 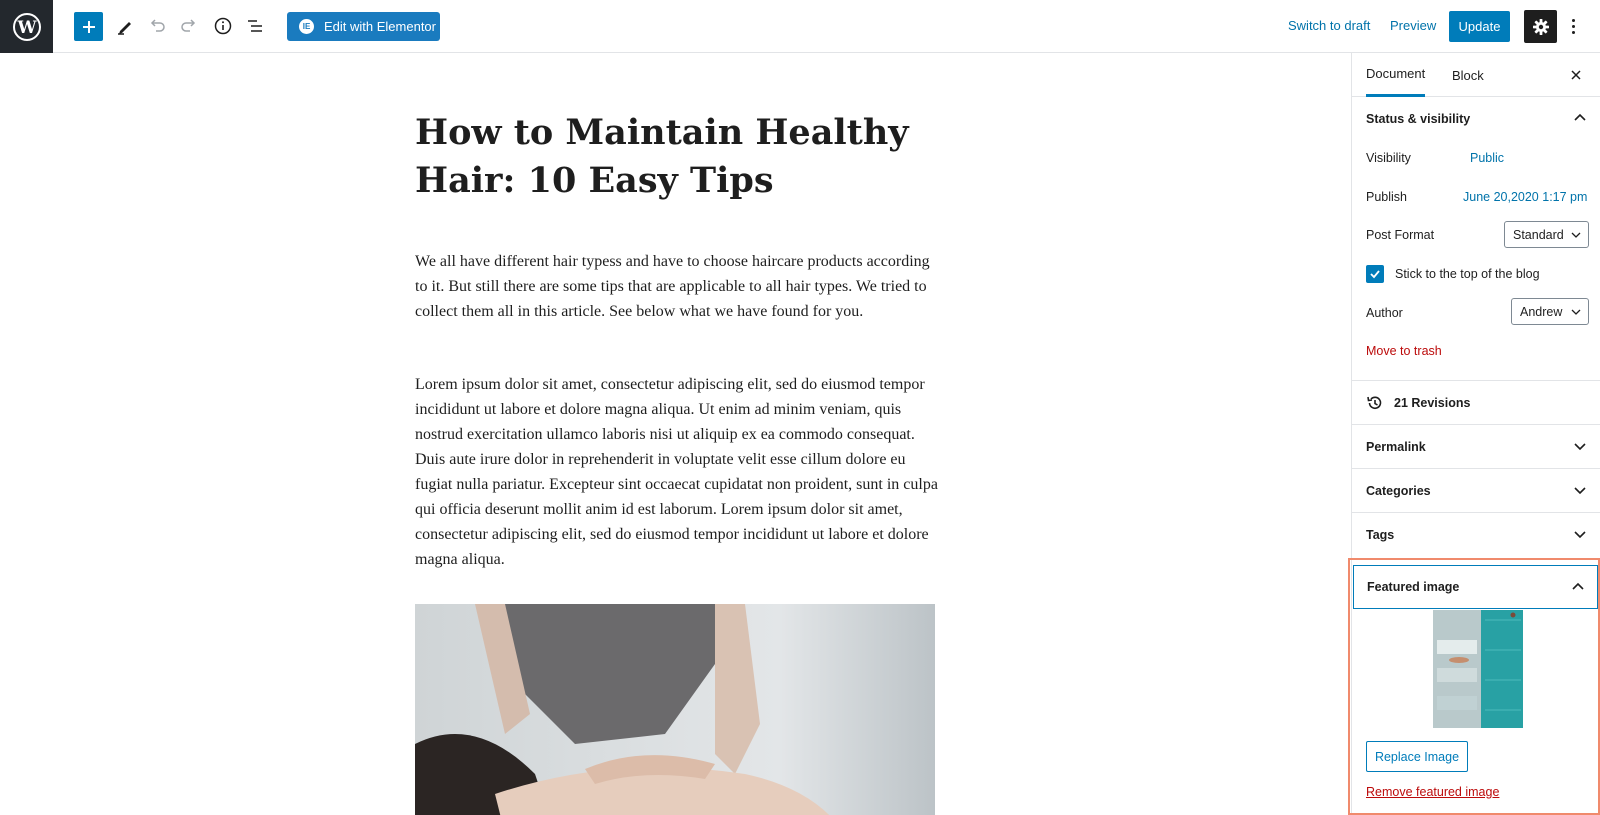 What do you see at coordinates (1538, 234) in the screenshot?
I see `post-format-value: Standard` at bounding box center [1538, 234].